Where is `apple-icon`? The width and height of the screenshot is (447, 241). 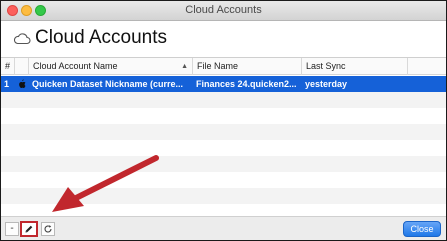 apple-icon is located at coordinates (22, 84).